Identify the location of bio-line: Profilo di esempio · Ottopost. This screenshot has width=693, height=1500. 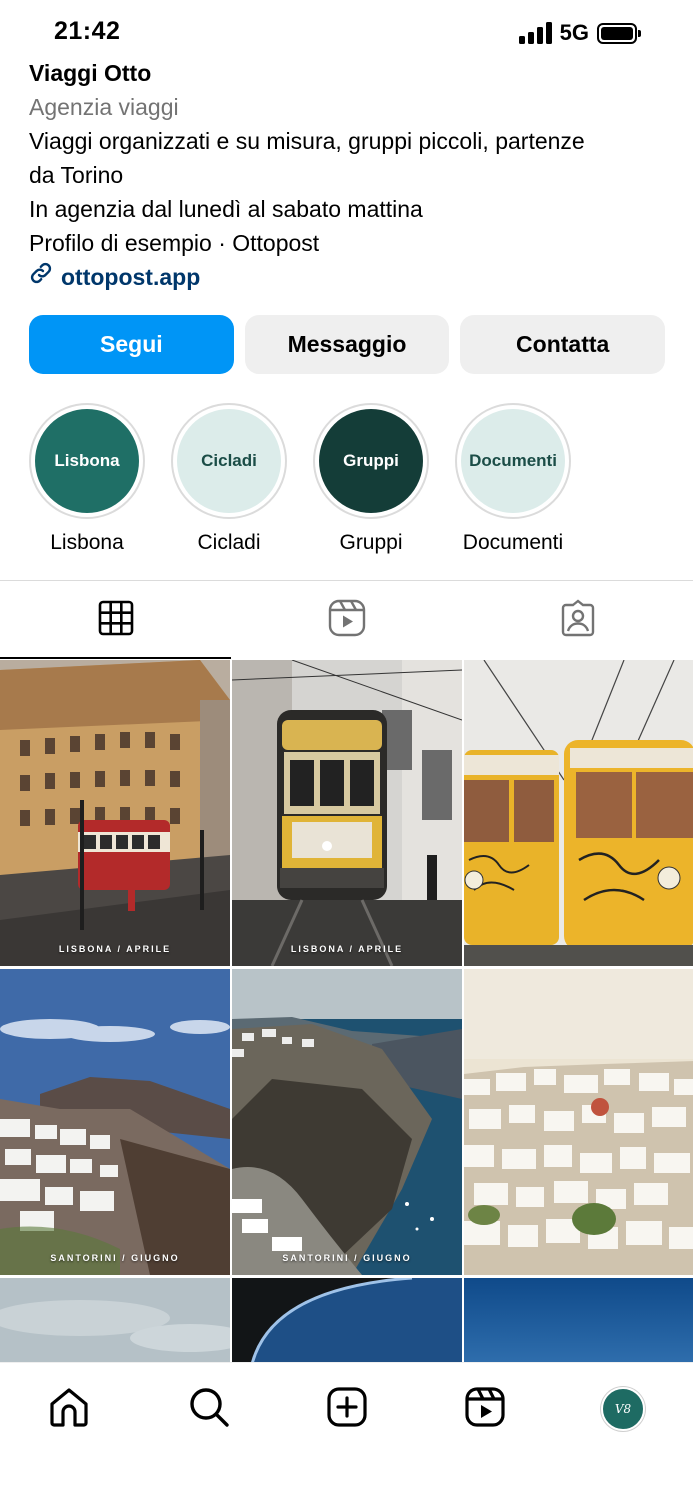
(174, 243).